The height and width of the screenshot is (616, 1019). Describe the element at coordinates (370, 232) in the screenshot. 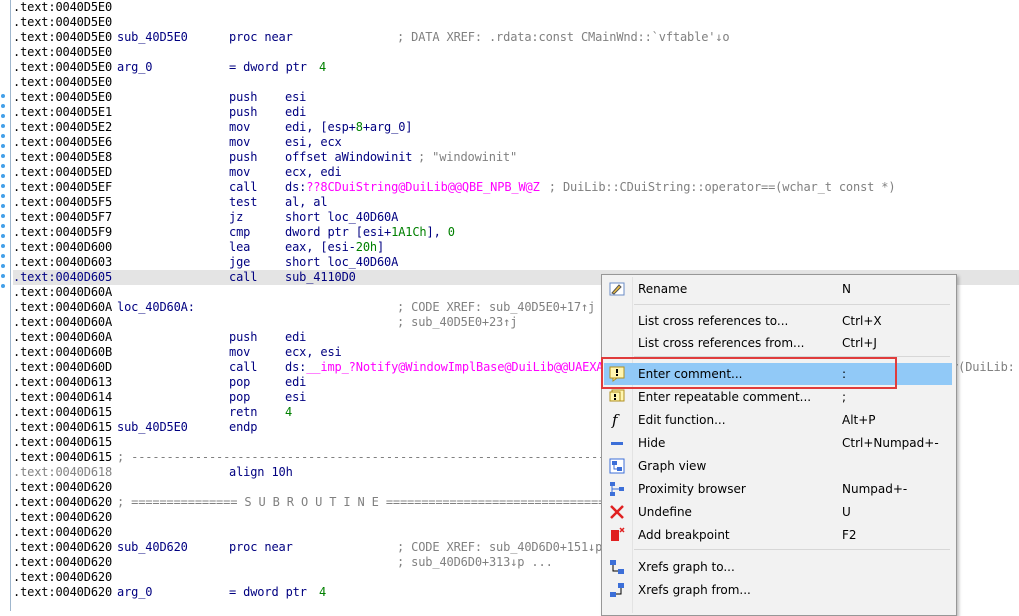

I see `operand: dword ptr [esi+1A1Ch], 0` at that location.